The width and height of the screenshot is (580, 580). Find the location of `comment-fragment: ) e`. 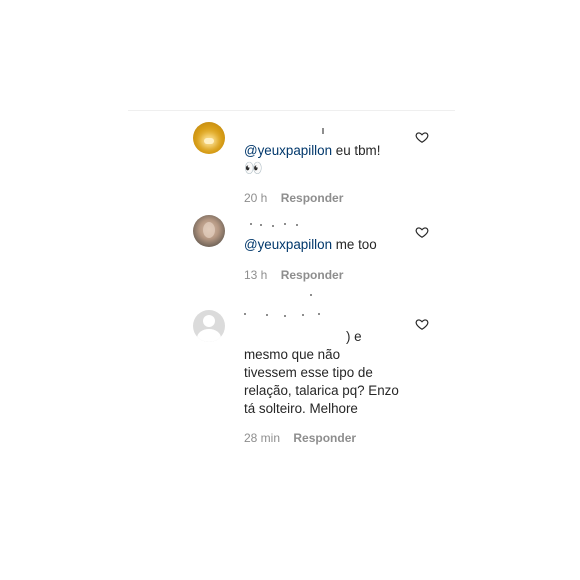

comment-fragment: ) e is located at coordinates (354, 337).